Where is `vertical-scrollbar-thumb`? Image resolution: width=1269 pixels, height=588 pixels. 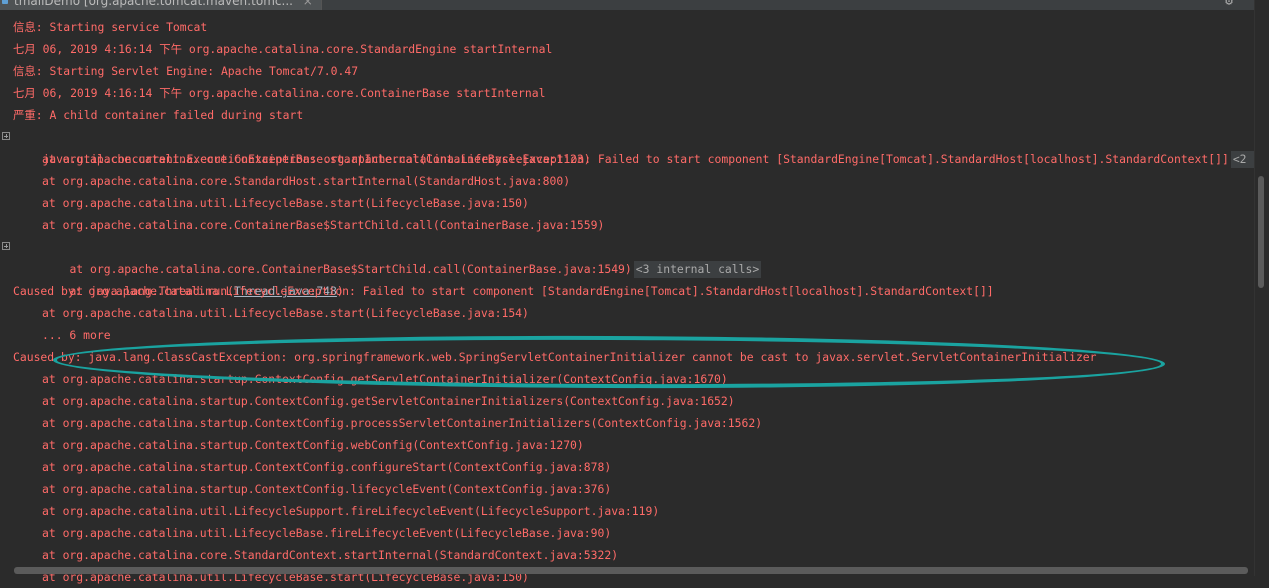
vertical-scrollbar-thumb is located at coordinates (1261, 232).